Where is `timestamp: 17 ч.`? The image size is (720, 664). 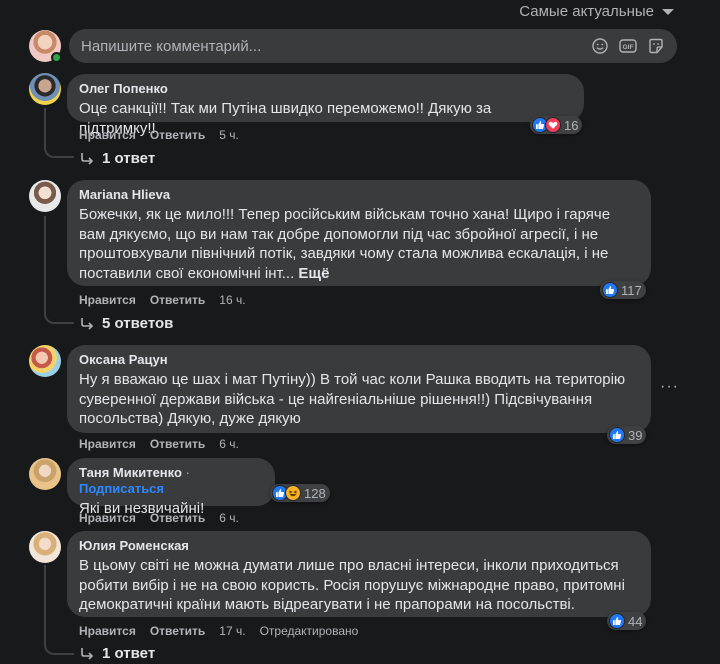 timestamp: 17 ч. is located at coordinates (232, 631).